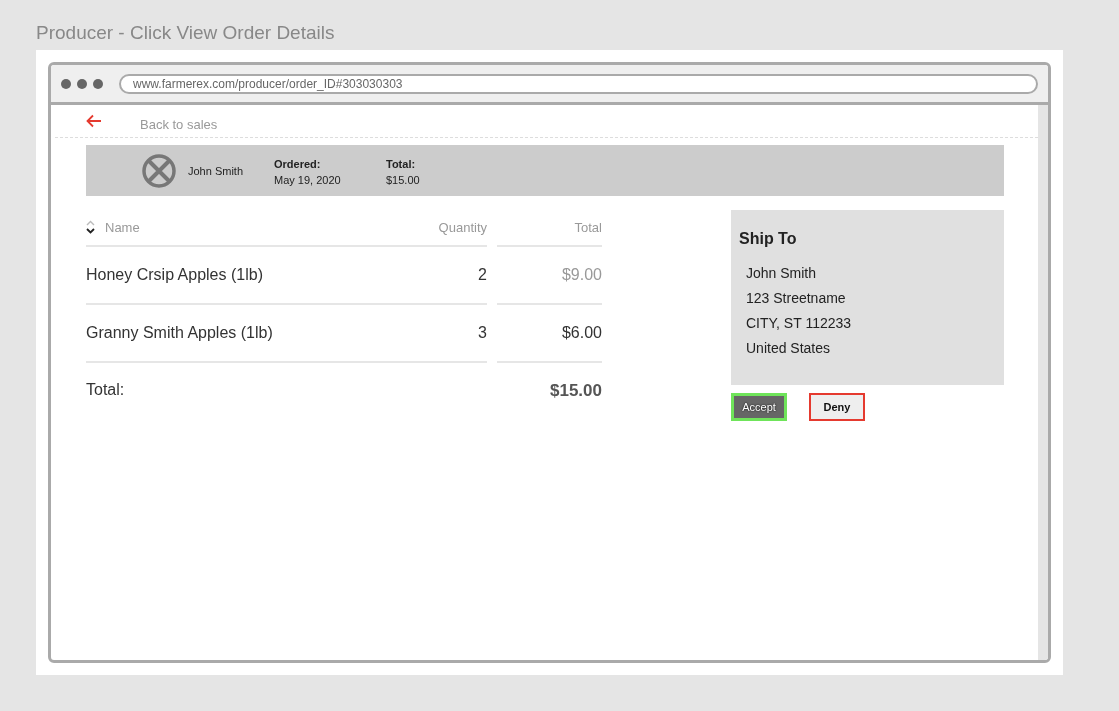 This screenshot has height=711, width=1119. I want to click on column-header: Quantity, so click(462, 227).